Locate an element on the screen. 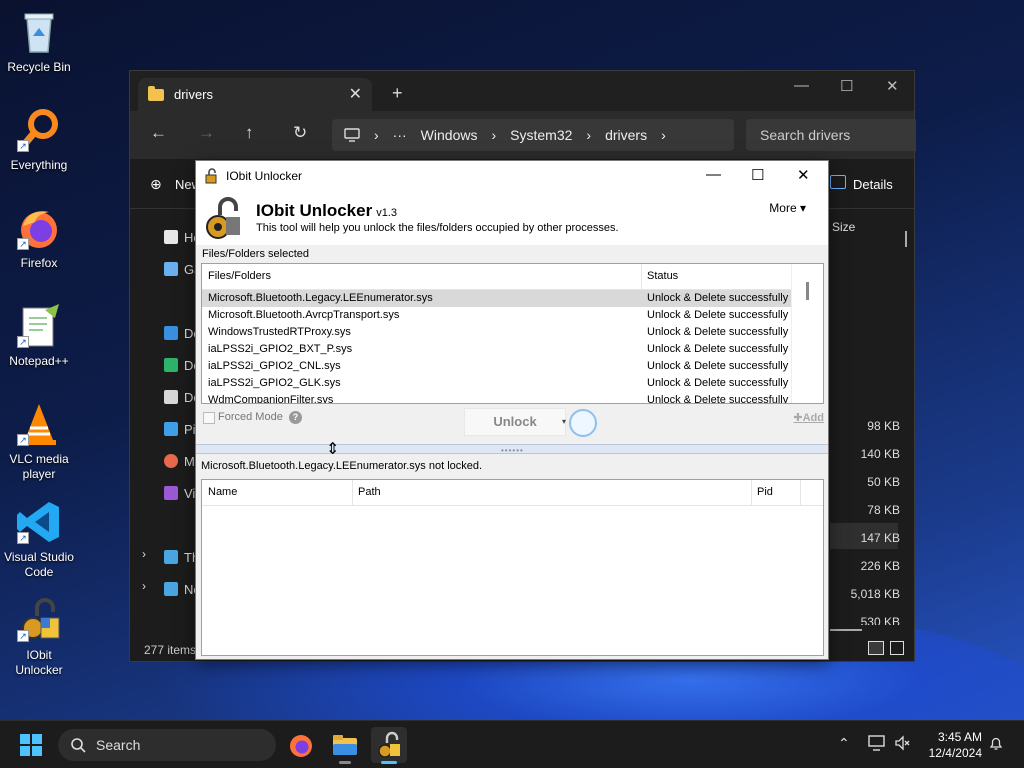 The height and width of the screenshot is (768, 1024). file-name-cell: Microsoft.Bluetooth.AvrcpTransport.sys is located at coordinates (304, 315).